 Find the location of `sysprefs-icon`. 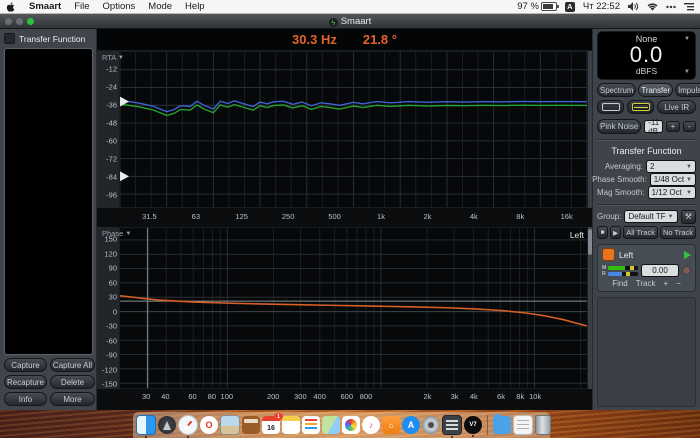

sysprefs-icon is located at coordinates (431, 425).